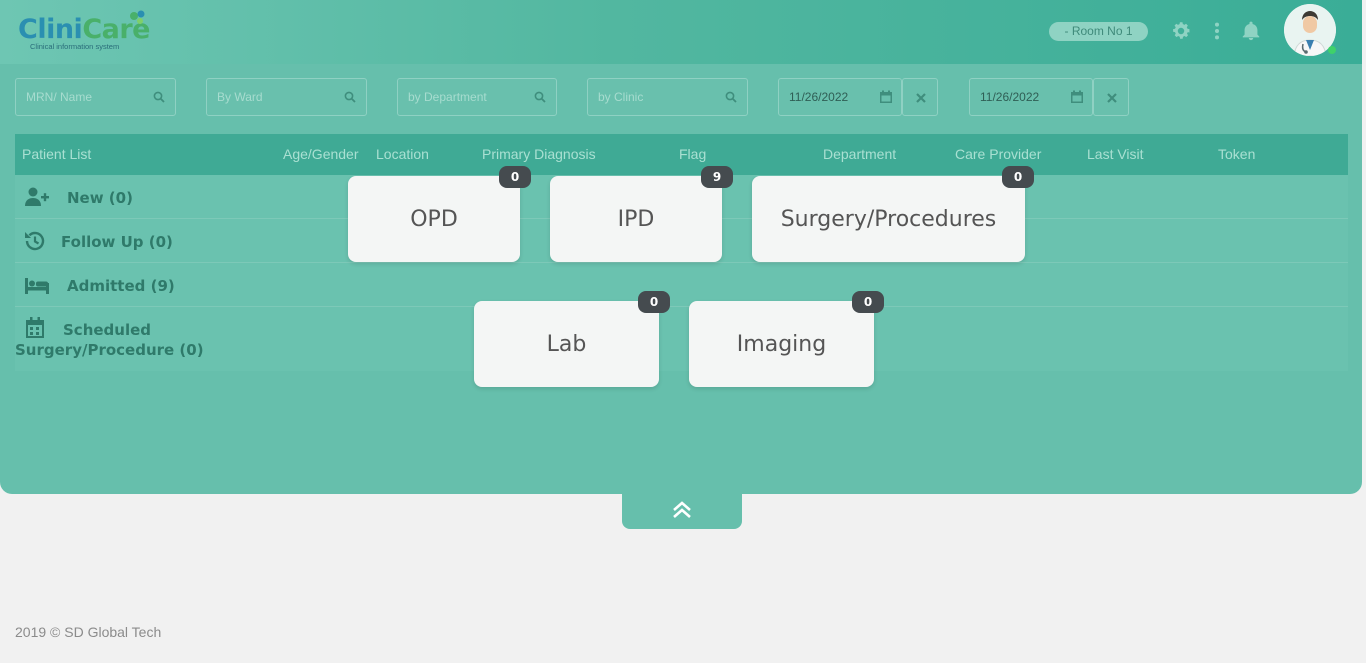 The height and width of the screenshot is (663, 1366). What do you see at coordinates (859, 154) in the screenshot?
I see `column-department: Department` at bounding box center [859, 154].